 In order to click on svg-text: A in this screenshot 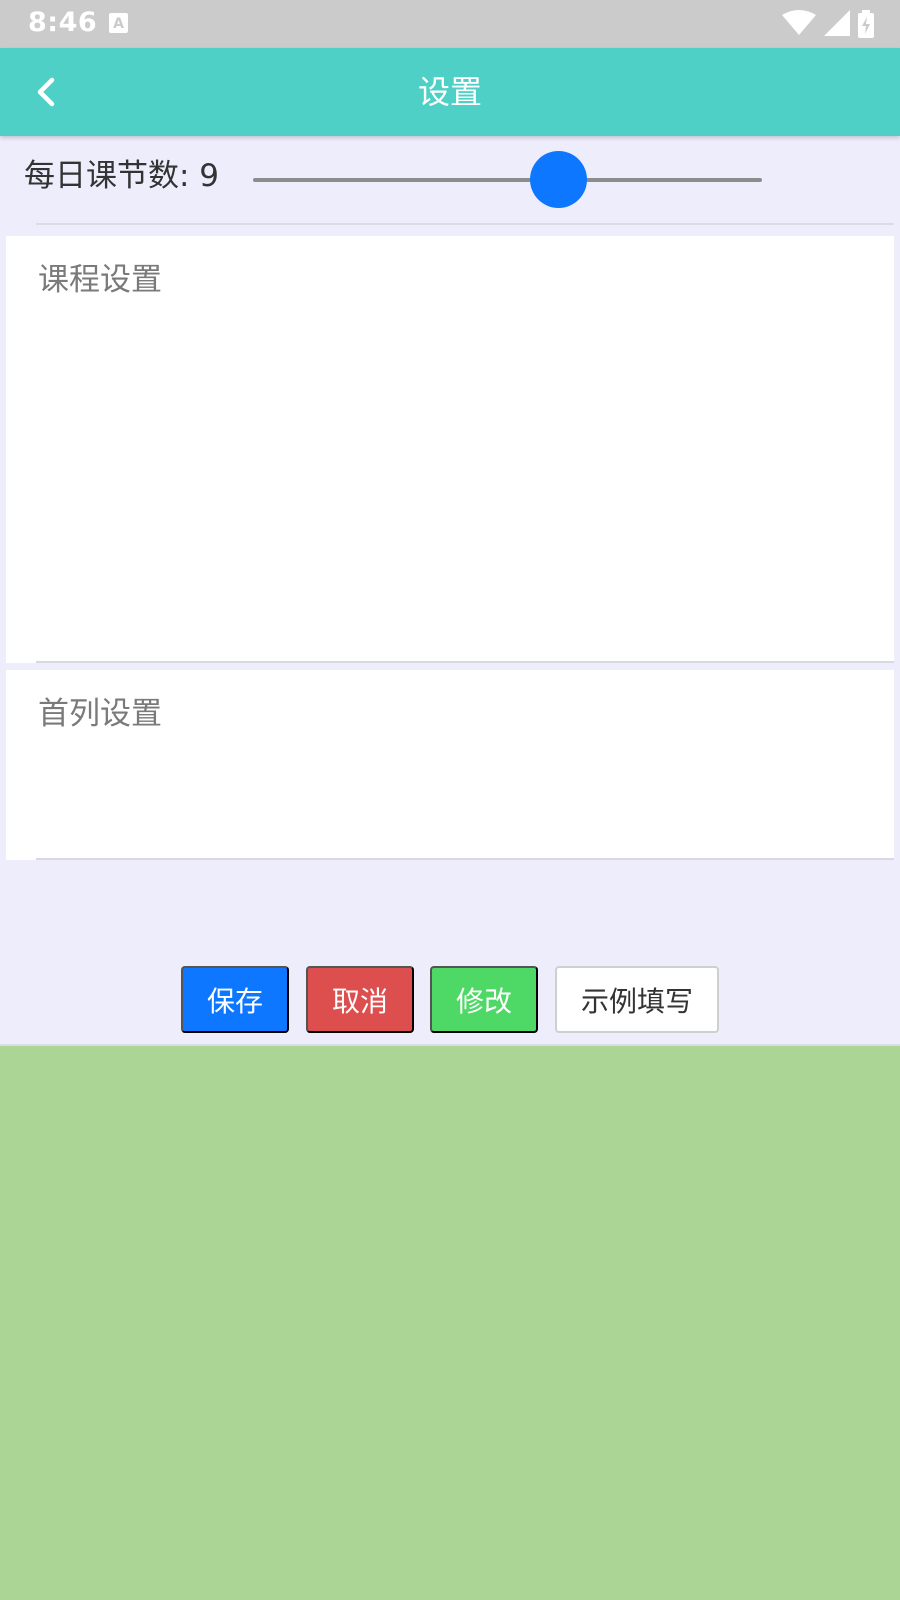, I will do `click(118, 24)`.